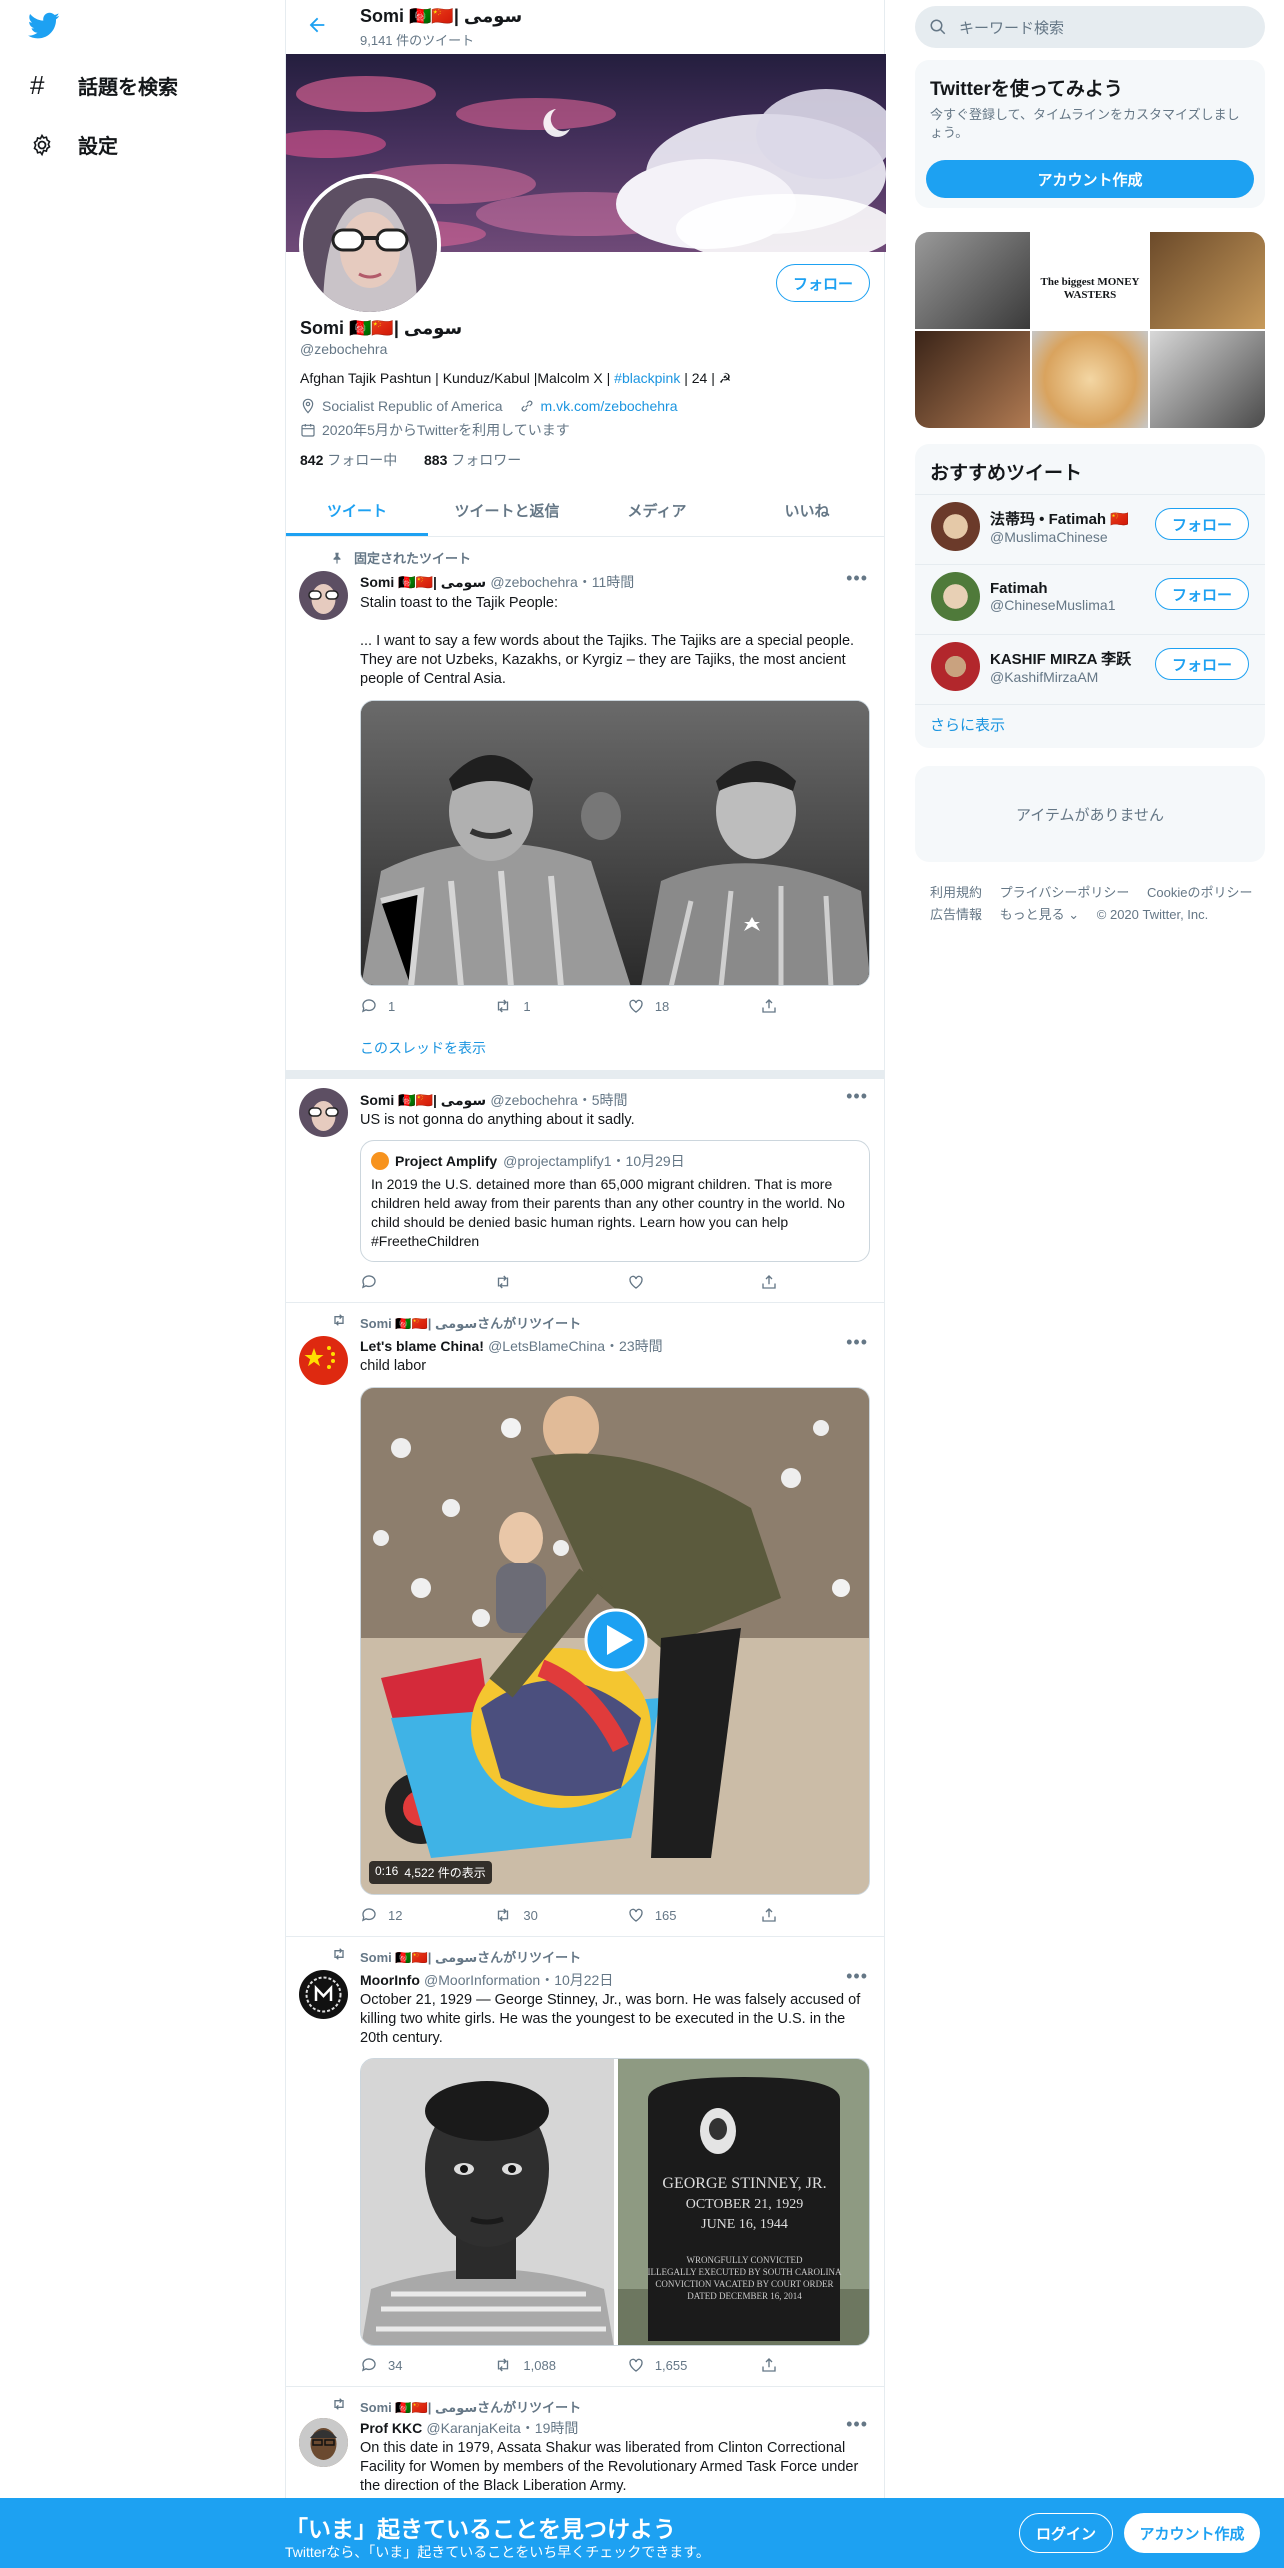  I want to click on show-thread-link: このスレッドを表示, so click(423, 1048).